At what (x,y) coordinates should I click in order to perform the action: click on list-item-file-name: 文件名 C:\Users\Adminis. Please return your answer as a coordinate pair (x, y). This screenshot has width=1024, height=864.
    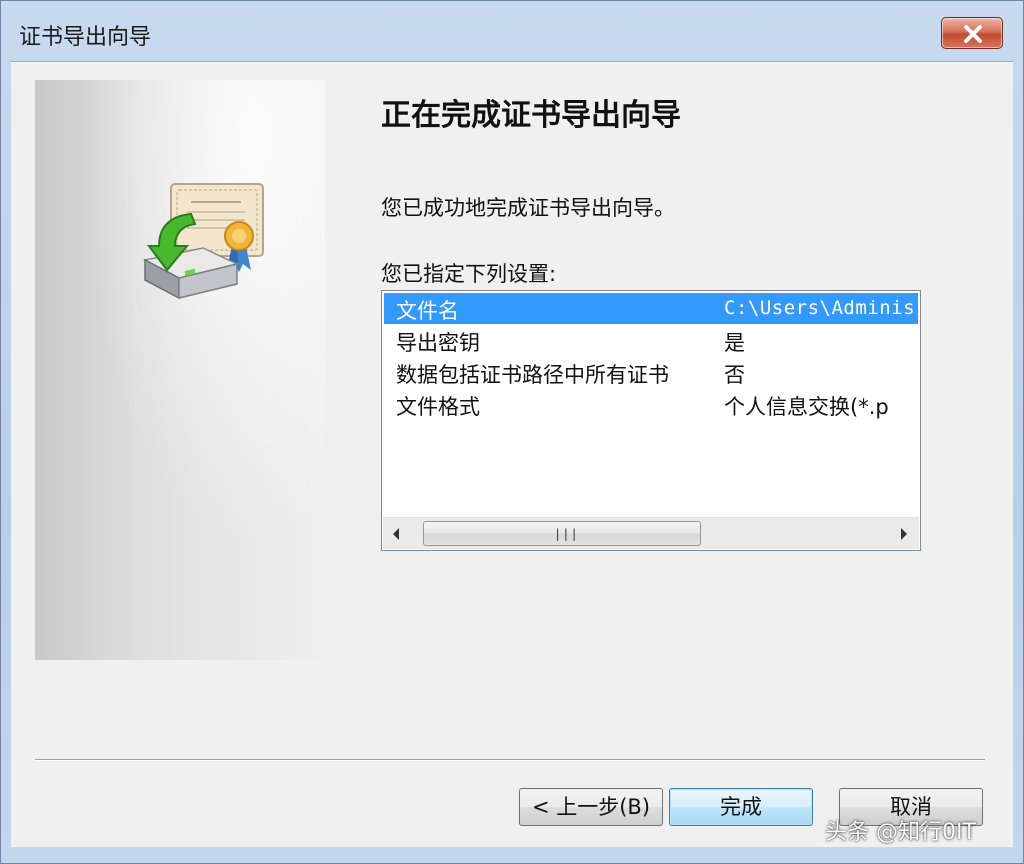
    Looking at the image, I should click on (651, 308).